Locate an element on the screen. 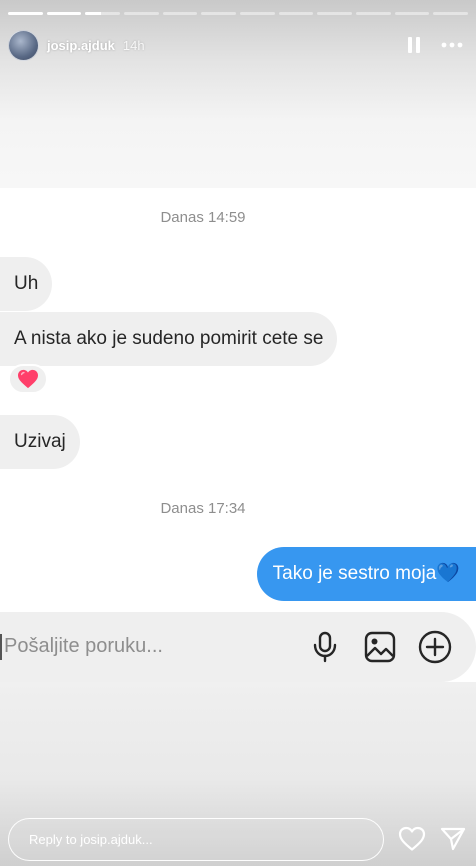  outgoing-message: Tako je sestro moja💙 is located at coordinates (366, 574).